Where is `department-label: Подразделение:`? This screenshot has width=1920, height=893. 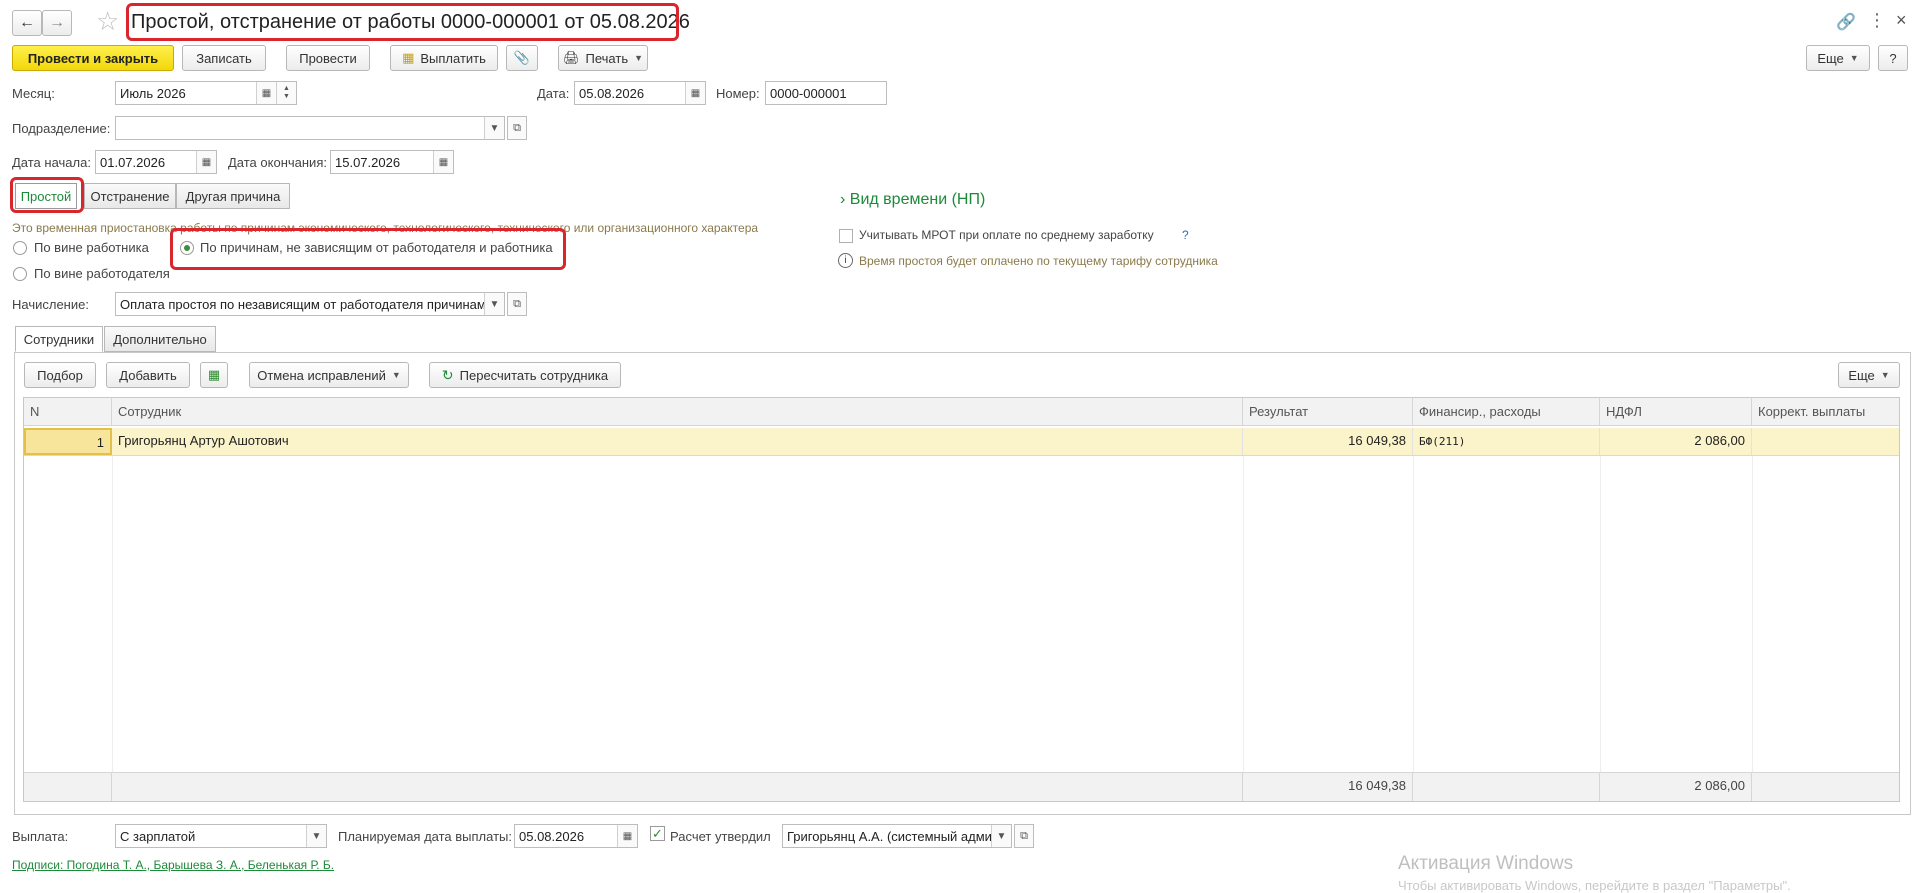
department-label: Подразделение: is located at coordinates (61, 128).